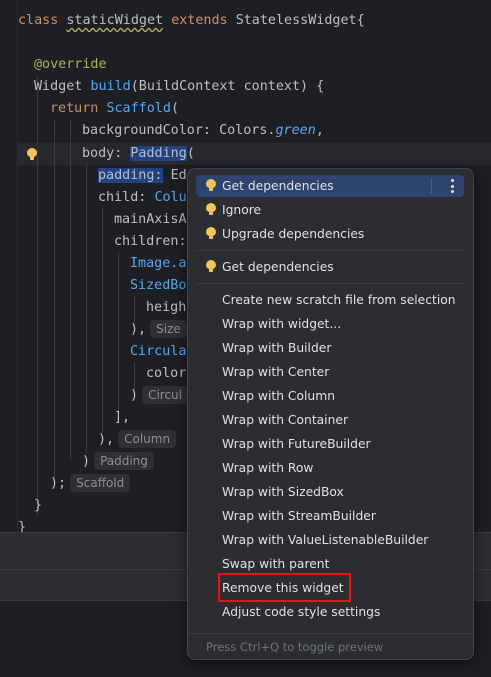 Image resolution: width=491 pixels, height=677 pixels. I want to click on menu-item-wrap-with-column: Wrap with Column, so click(330, 396).